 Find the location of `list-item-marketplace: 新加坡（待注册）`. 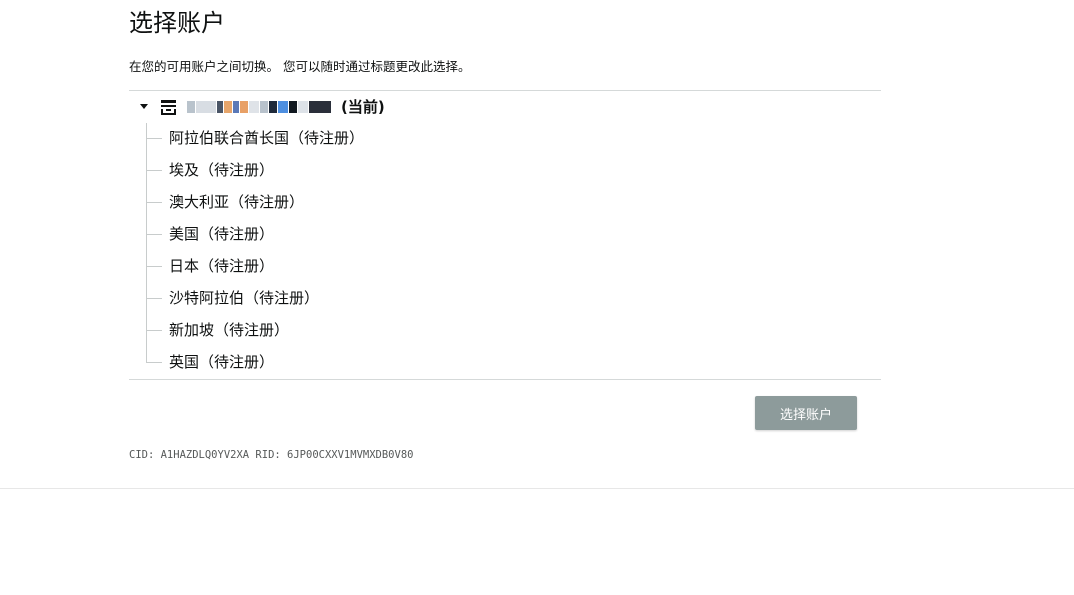

list-item-marketplace: 新加坡（待注册） is located at coordinates (446, 330).